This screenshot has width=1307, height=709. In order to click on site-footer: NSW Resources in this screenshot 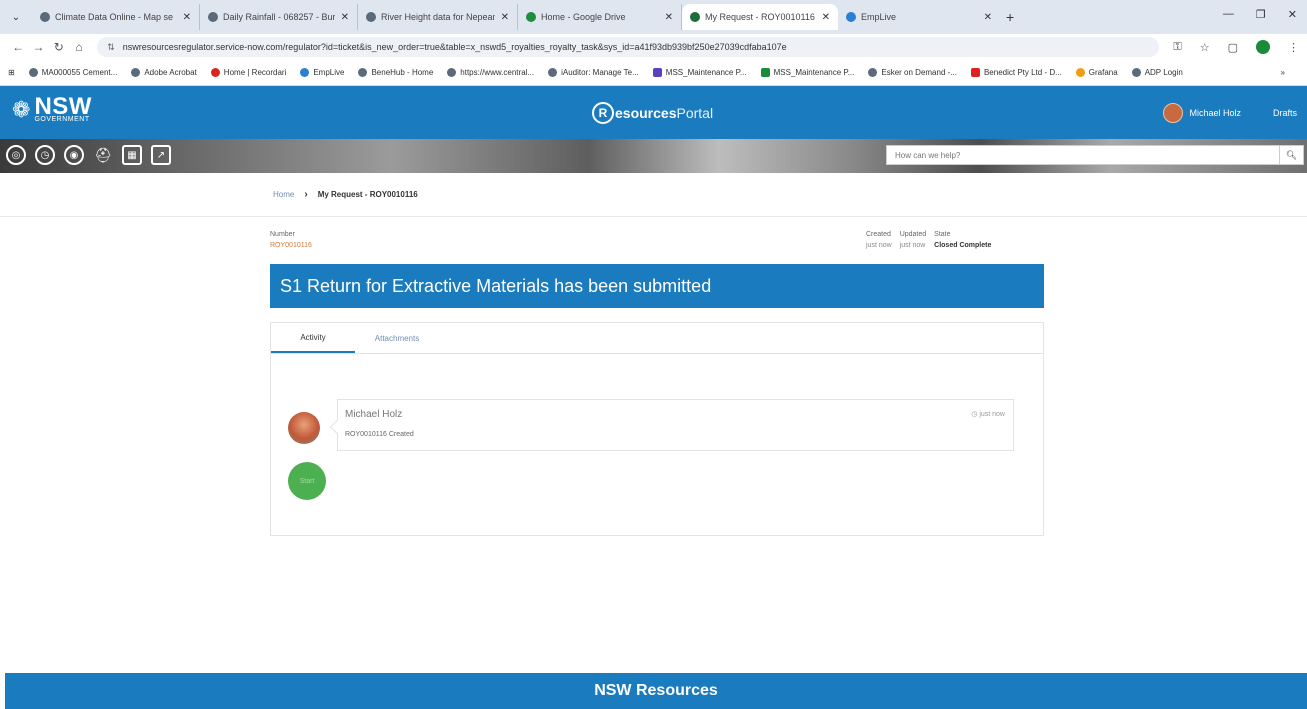, I will do `click(656, 691)`.